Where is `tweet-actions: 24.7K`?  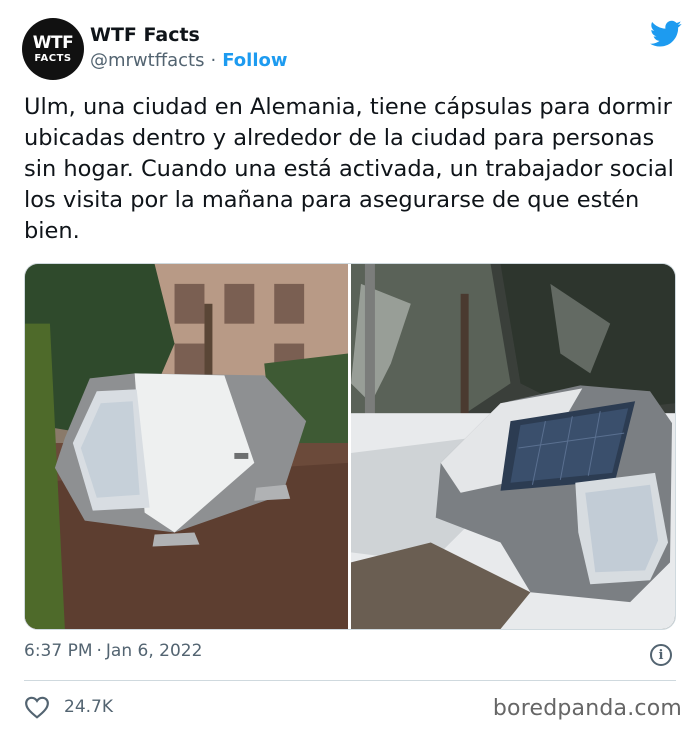 tweet-actions: 24.7K is located at coordinates (68, 707).